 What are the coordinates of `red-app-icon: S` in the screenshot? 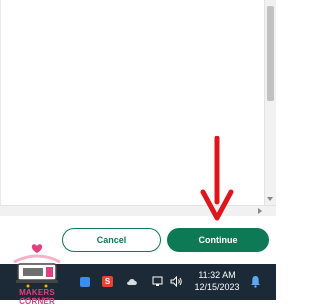 It's located at (107, 281).